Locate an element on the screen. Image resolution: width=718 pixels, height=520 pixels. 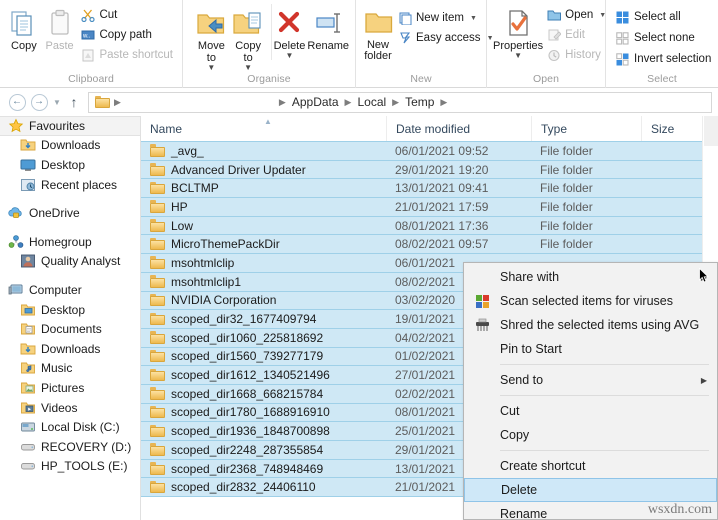
submenu-arrow-icon: ▶ is located at coordinates (703, 380).